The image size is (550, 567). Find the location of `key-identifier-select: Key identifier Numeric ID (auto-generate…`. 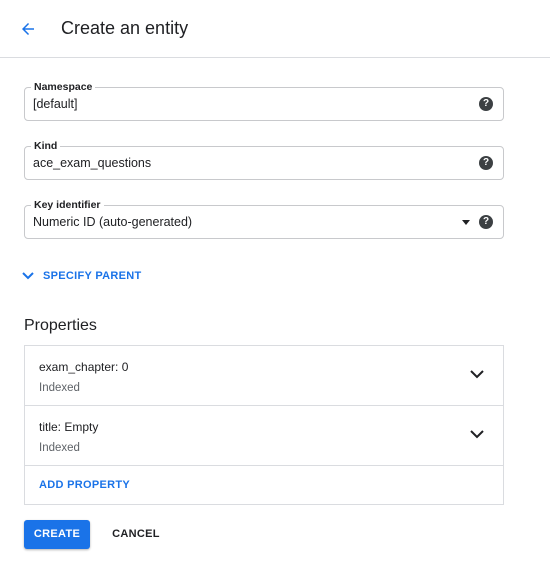

key-identifier-select: Key identifier Numeric ID (auto-generate… is located at coordinates (264, 218).